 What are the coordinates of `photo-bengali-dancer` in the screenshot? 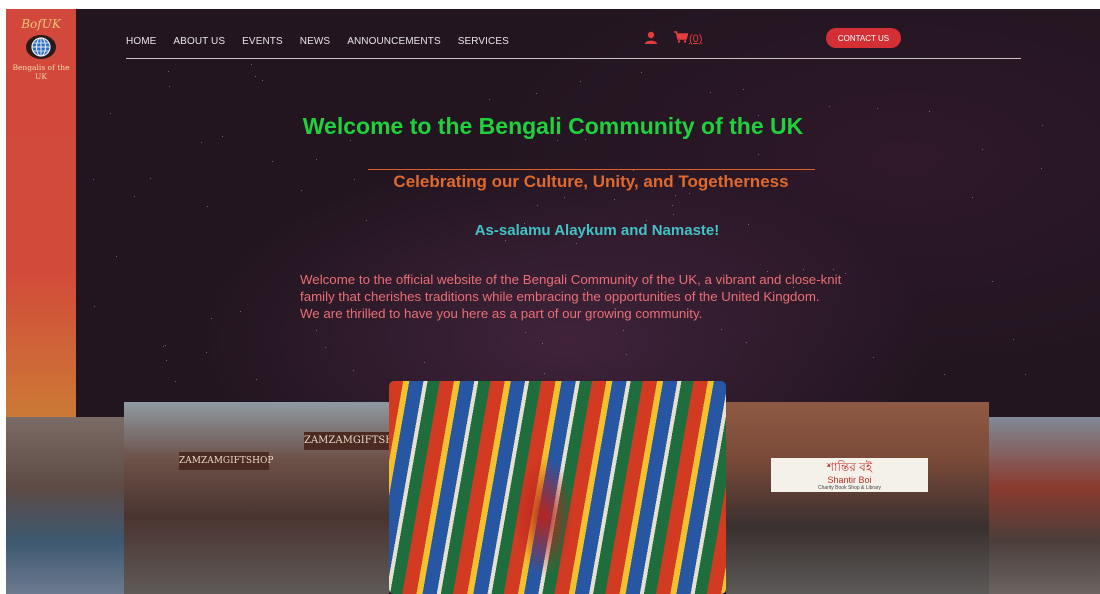 It's located at (557, 487).